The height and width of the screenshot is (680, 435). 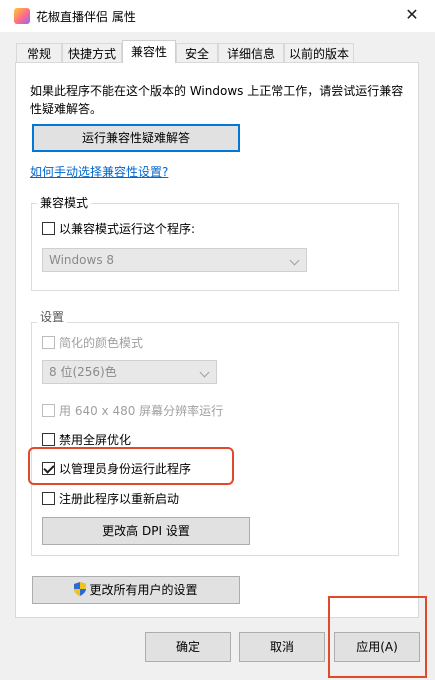 What do you see at coordinates (48, 228) in the screenshot?
I see `compat-mode-checkbox` at bounding box center [48, 228].